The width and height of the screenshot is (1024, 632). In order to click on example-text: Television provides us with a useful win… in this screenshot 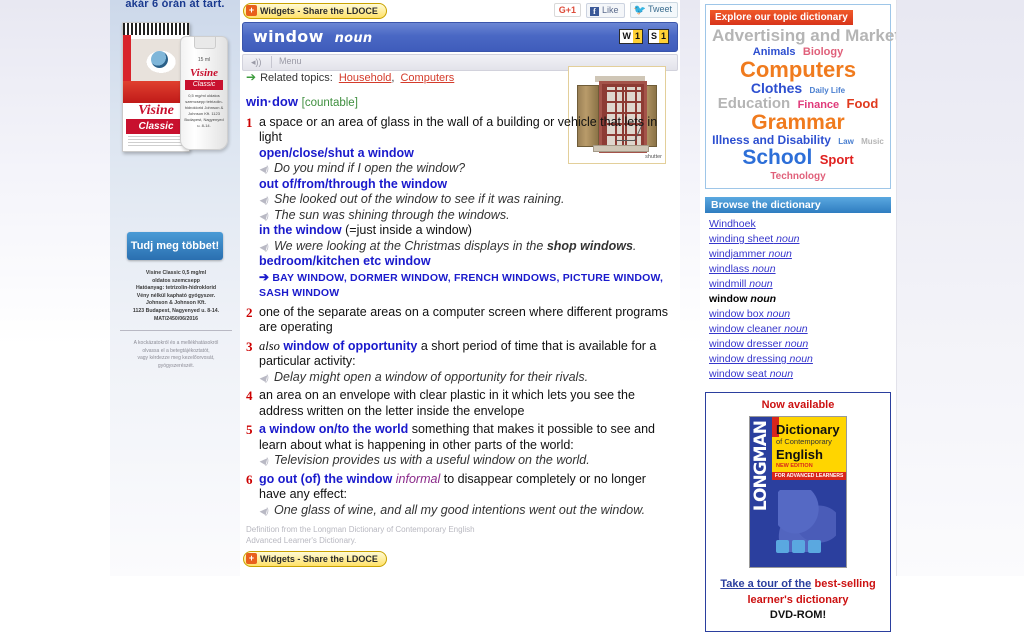, I will do `click(432, 460)`.